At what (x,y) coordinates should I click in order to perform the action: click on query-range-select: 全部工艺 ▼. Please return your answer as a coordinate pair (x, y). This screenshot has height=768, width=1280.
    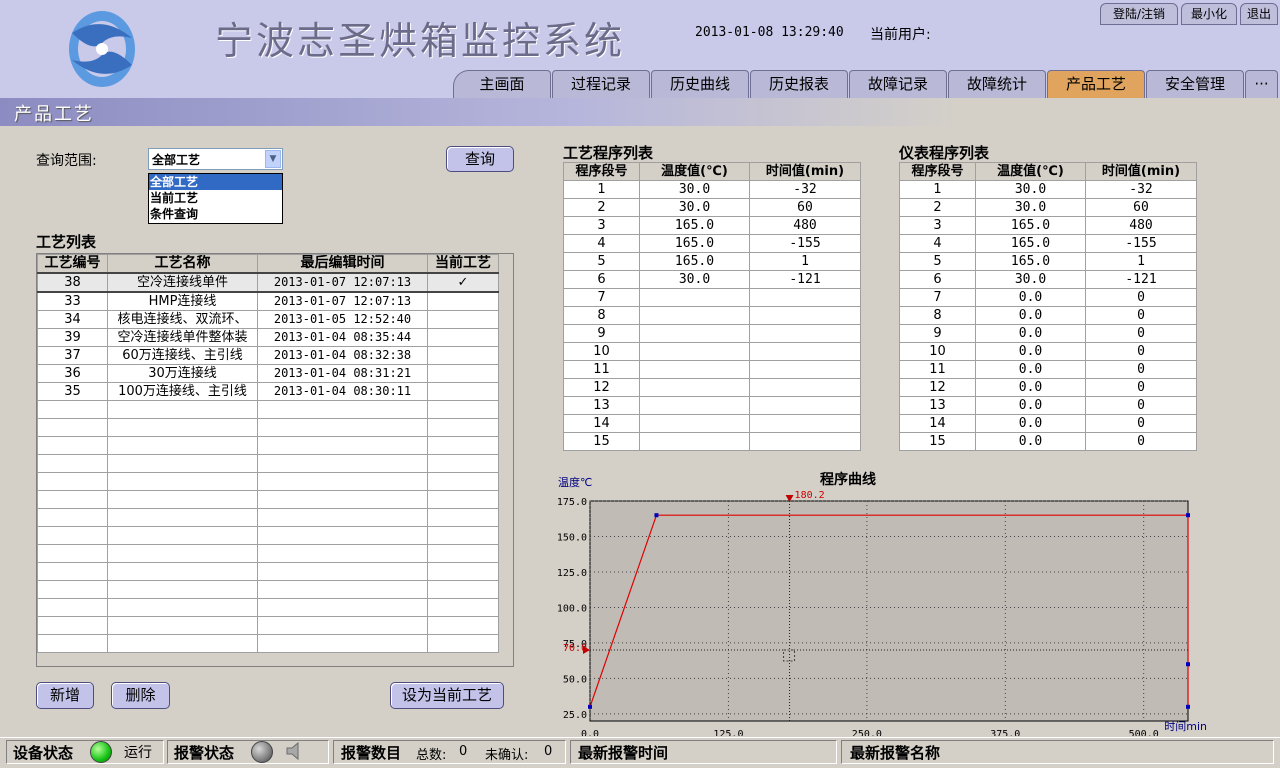
    Looking at the image, I should click on (215, 159).